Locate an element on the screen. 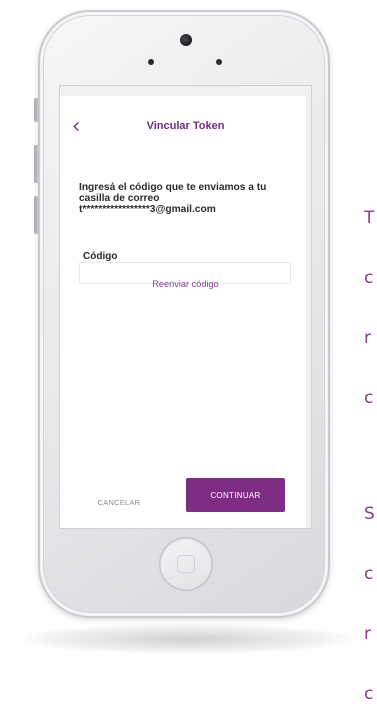 The width and height of the screenshot is (377, 724). code-field-label: Código is located at coordinates (100, 256).